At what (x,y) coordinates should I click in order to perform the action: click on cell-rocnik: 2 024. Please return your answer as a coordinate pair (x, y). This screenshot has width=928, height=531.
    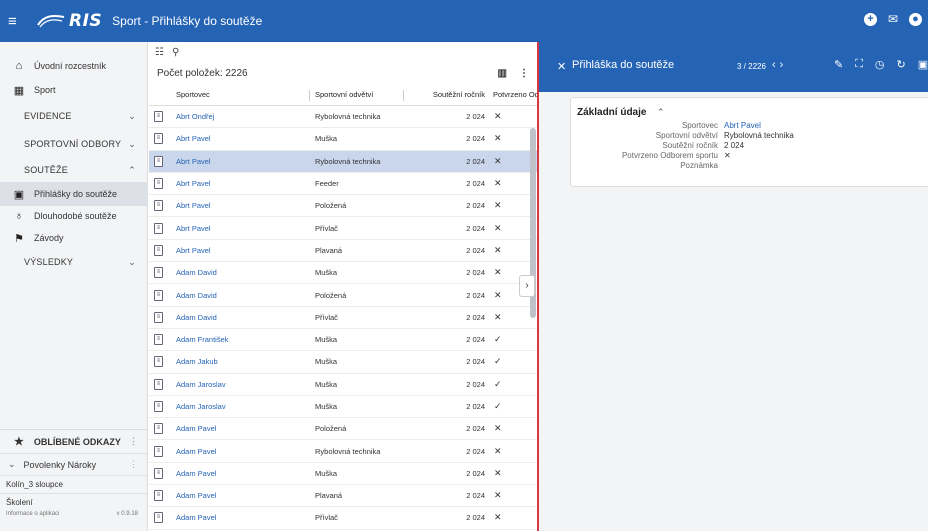
    Looking at the image, I should click on (475, 451).